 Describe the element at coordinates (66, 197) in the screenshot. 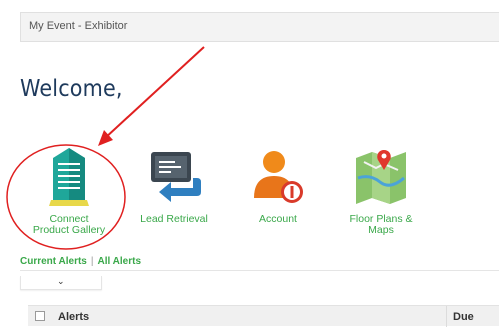

I see `highlight-circle` at that location.